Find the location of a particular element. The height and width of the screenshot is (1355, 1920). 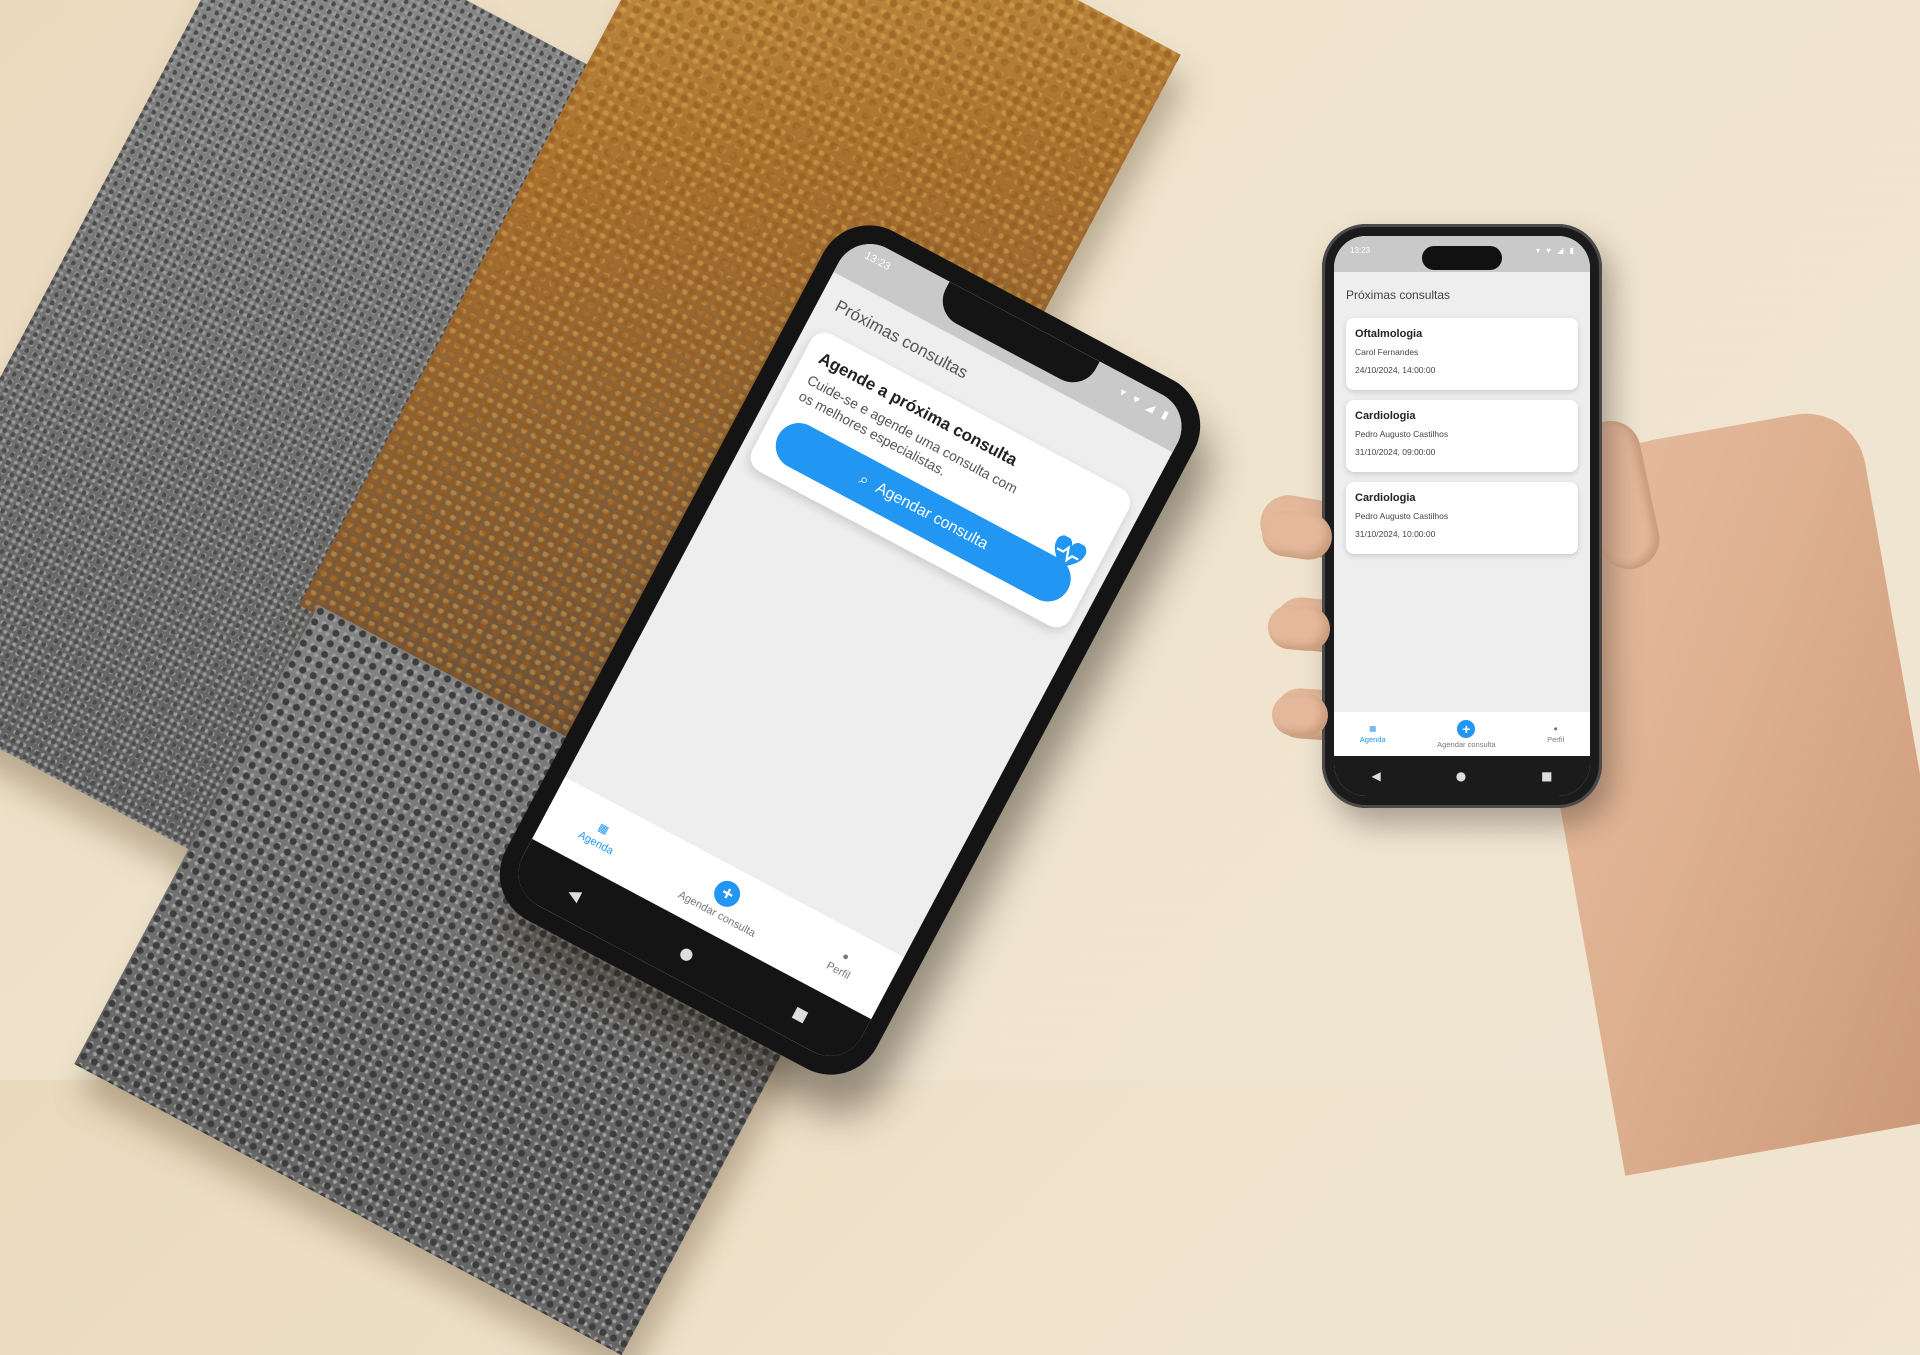

appointment-datetime: 24/10/2024, 14:00:00 is located at coordinates (1395, 370).